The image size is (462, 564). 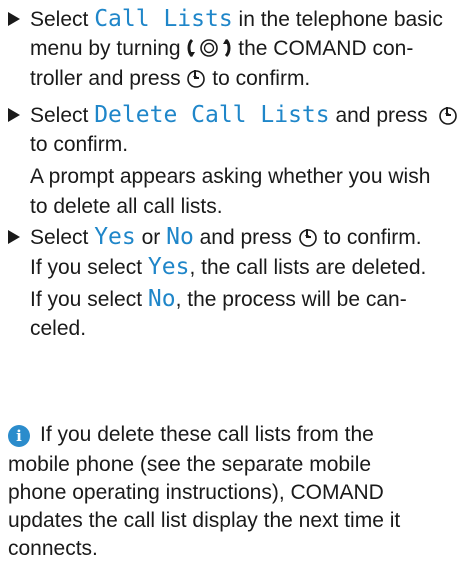 What do you see at coordinates (19, 436) in the screenshot?
I see `info-icon: i` at bounding box center [19, 436].